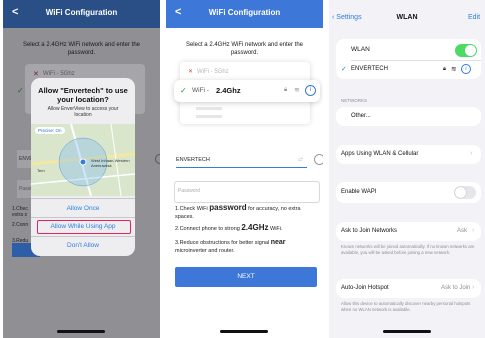 The image size is (485, 338). I want to click on page-title: WLAN, so click(407, 17).